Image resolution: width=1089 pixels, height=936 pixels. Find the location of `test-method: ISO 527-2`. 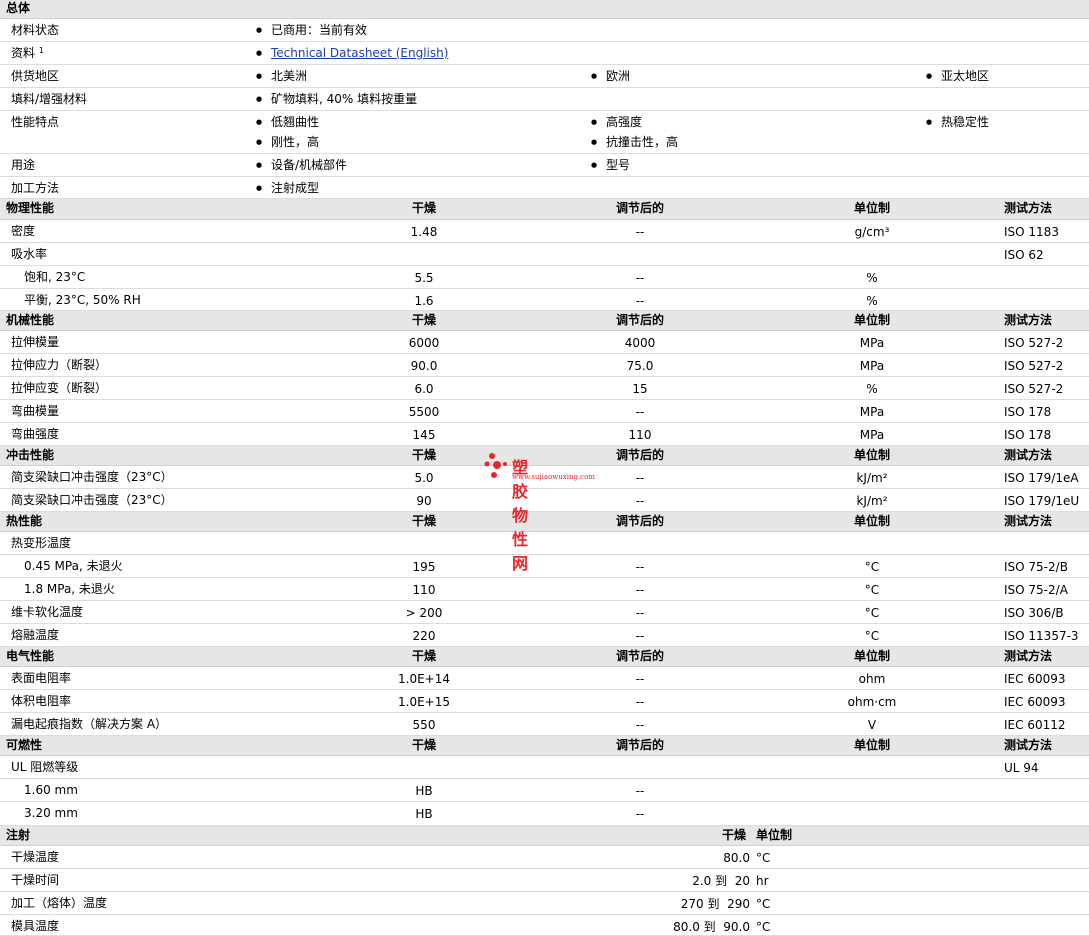

test-method: ISO 527-2 is located at coordinates (1034, 343).